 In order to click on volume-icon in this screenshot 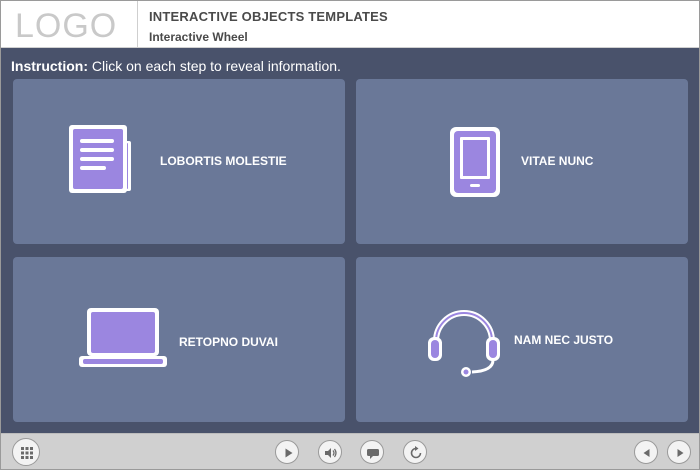, I will do `click(331, 453)`.